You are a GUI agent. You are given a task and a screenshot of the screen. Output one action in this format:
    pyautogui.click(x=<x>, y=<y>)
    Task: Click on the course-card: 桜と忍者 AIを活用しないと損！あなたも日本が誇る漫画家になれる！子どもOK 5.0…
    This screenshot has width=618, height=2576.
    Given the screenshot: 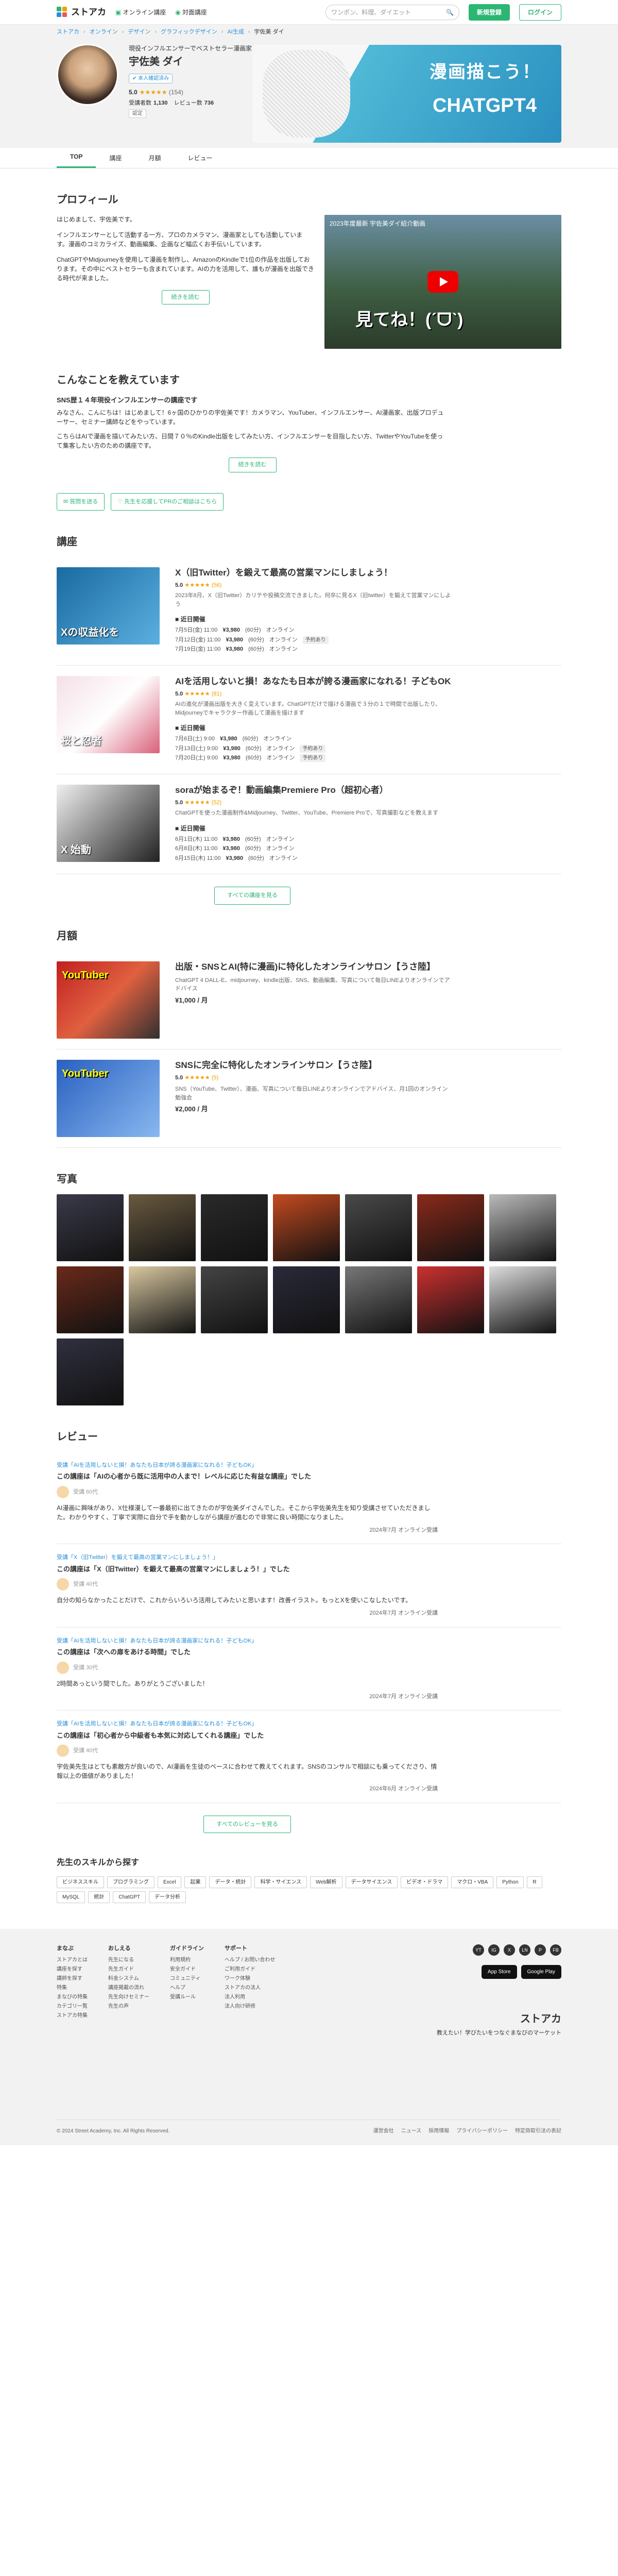 What is the action you would take?
    pyautogui.click(x=309, y=720)
    